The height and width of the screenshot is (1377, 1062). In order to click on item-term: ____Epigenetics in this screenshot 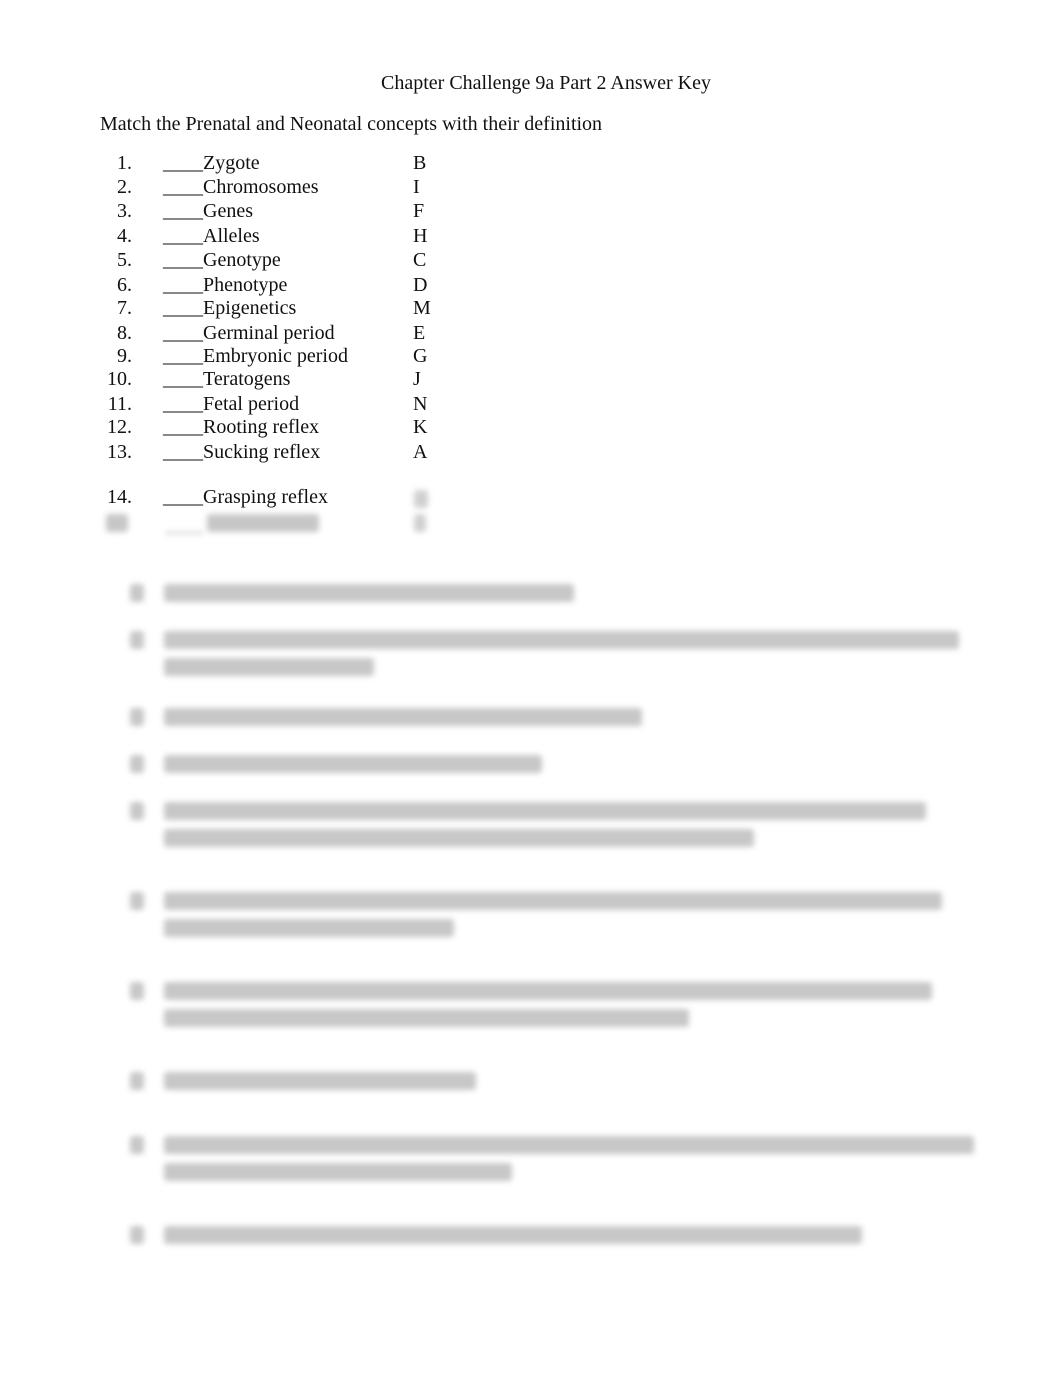, I will do `click(230, 308)`.